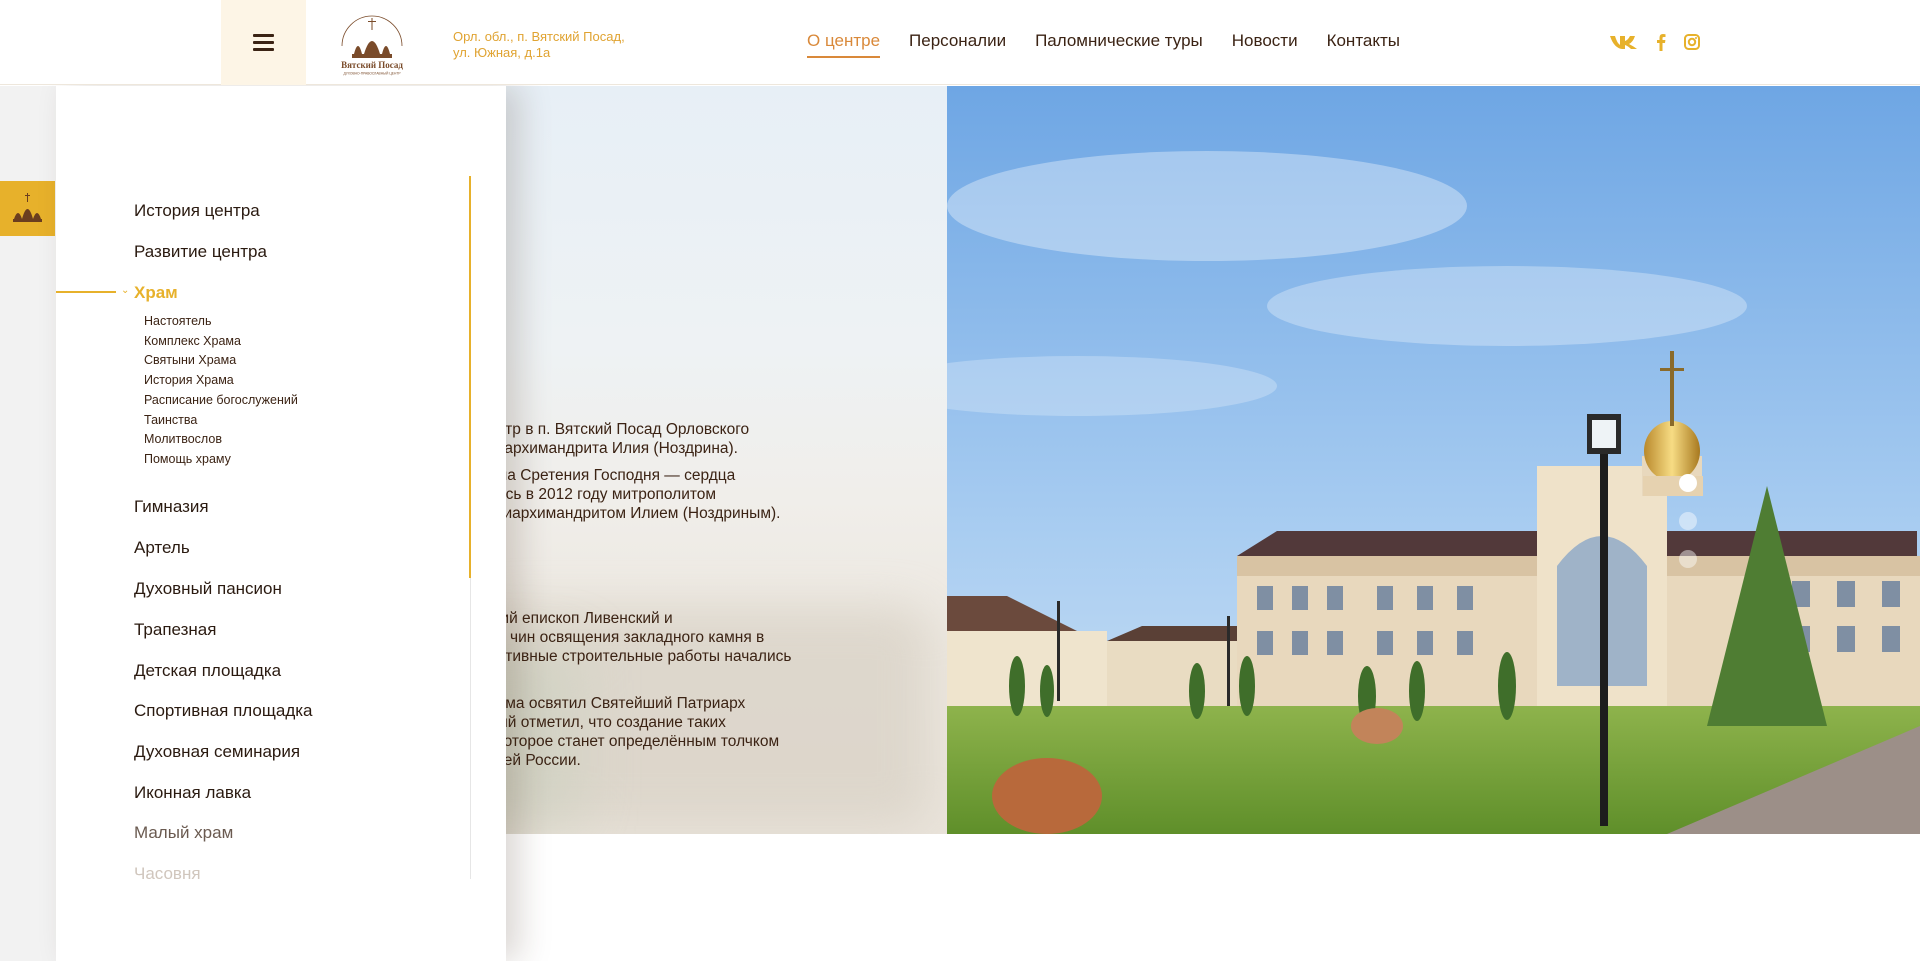 This screenshot has width=1920, height=961. I want to click on menu-item-chapel: Часовня, so click(167, 874).